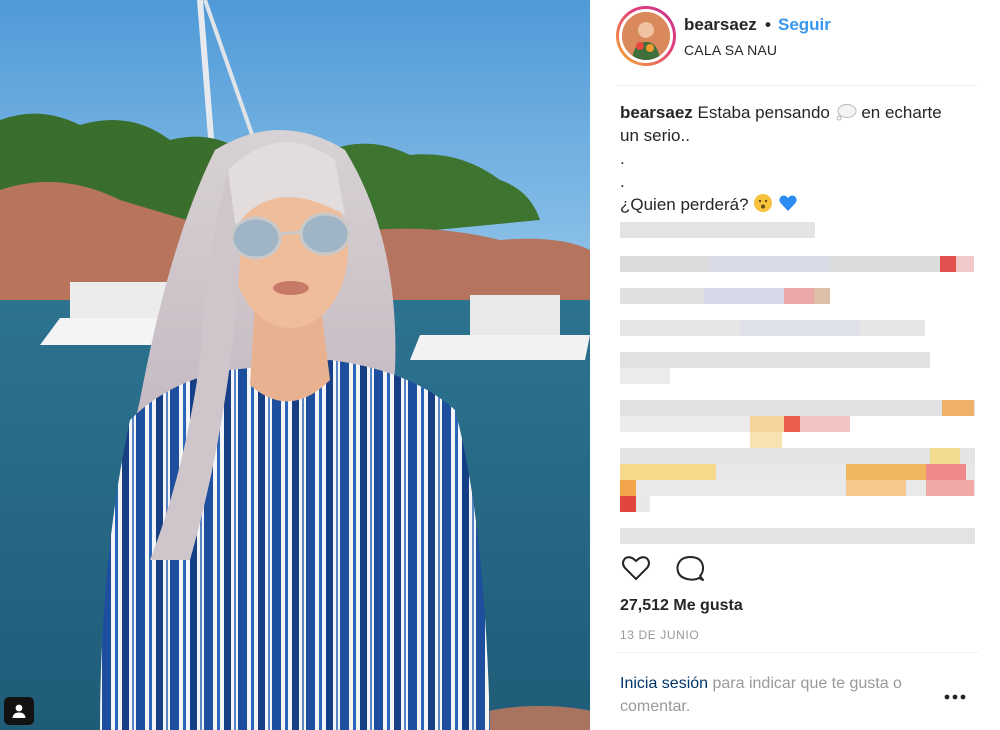 This screenshot has width=1000, height=730. I want to click on post-date: 13 DE JUNIO, so click(659, 635).